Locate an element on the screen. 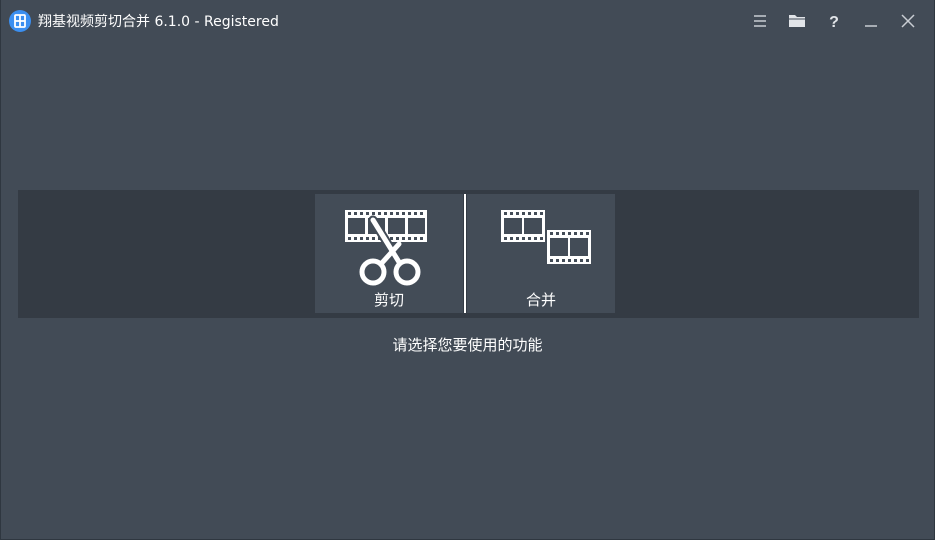 The height and width of the screenshot is (540, 935). menu-button is located at coordinates (759, 21).